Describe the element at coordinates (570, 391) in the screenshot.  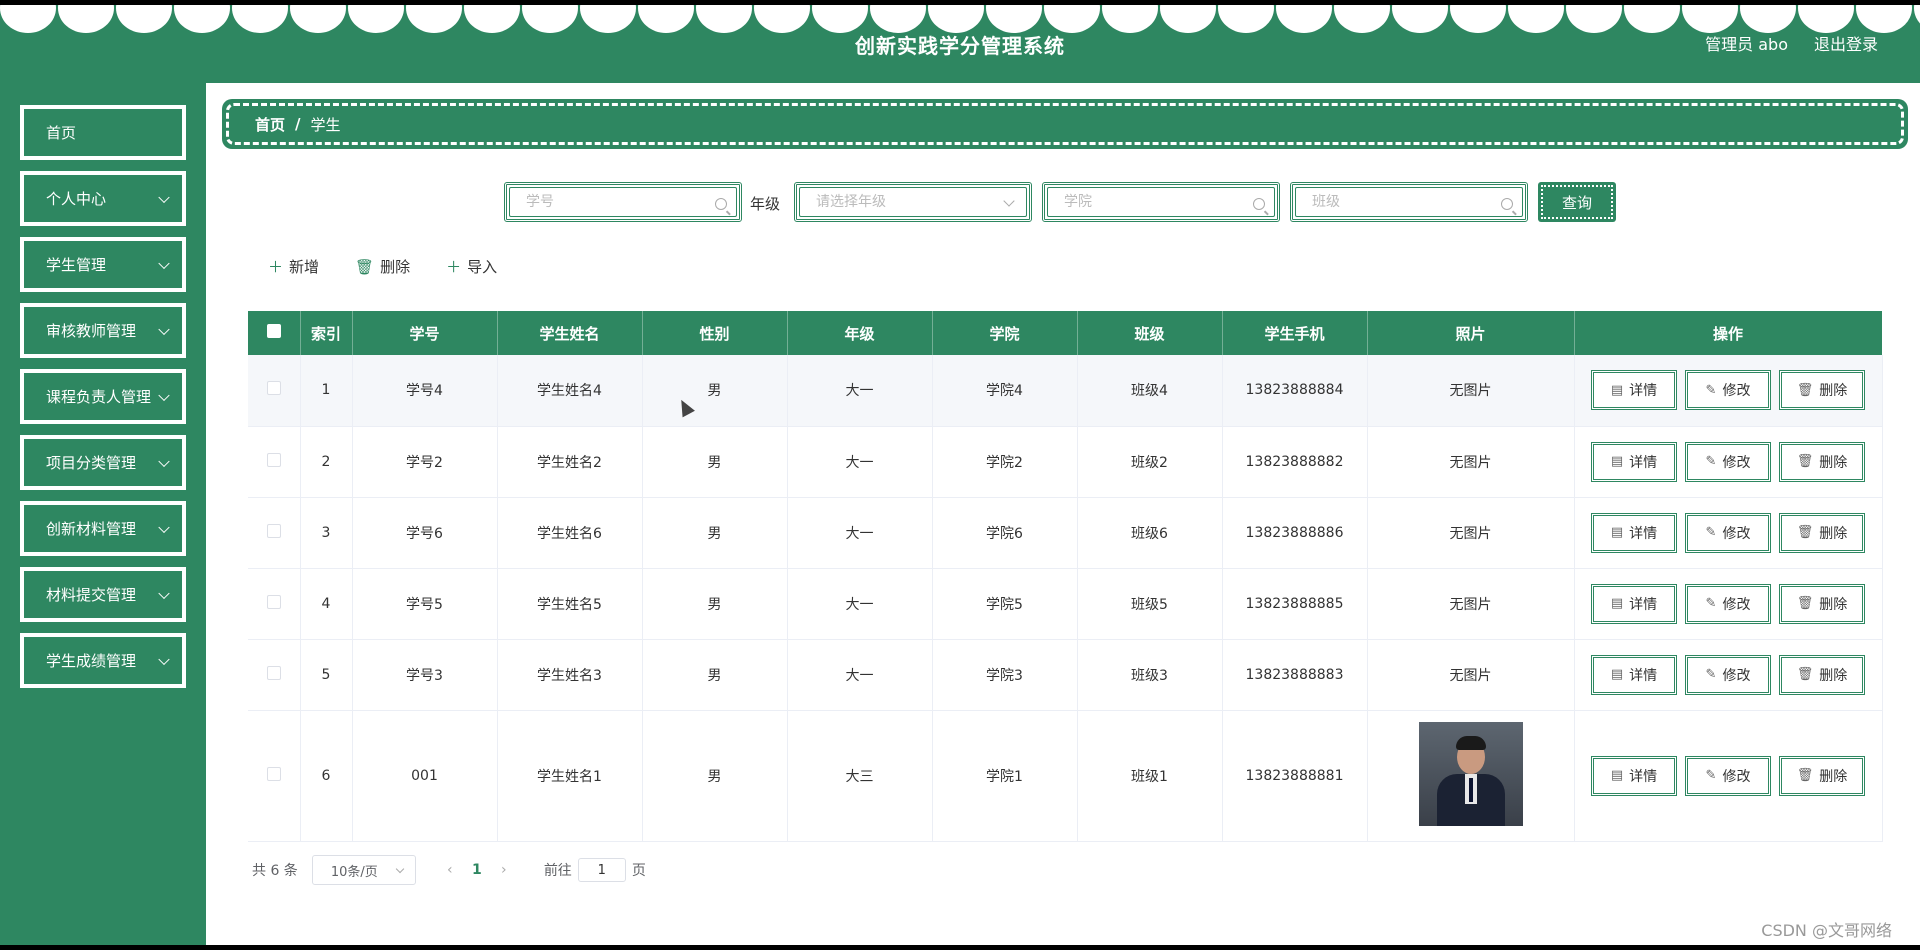
I see `cell-name: 学生姓名4` at that location.